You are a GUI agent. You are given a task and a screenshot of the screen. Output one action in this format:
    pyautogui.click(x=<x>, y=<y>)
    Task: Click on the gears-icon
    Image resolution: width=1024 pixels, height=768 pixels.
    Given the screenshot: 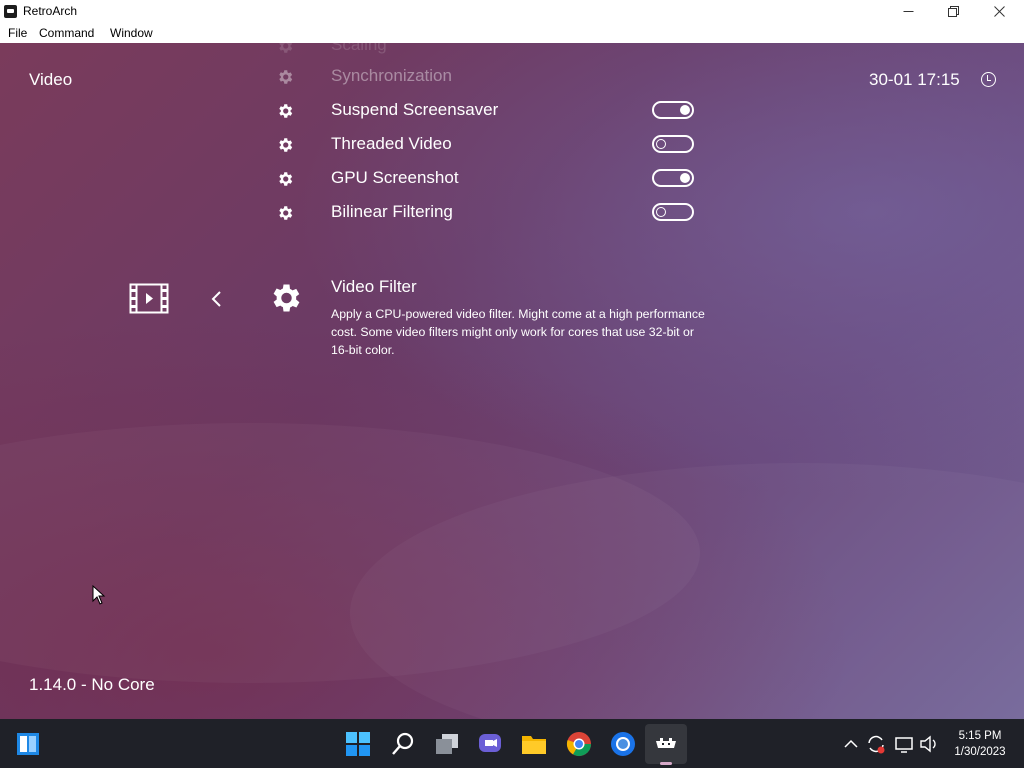 What is the action you would take?
    pyautogui.click(x=286, y=77)
    